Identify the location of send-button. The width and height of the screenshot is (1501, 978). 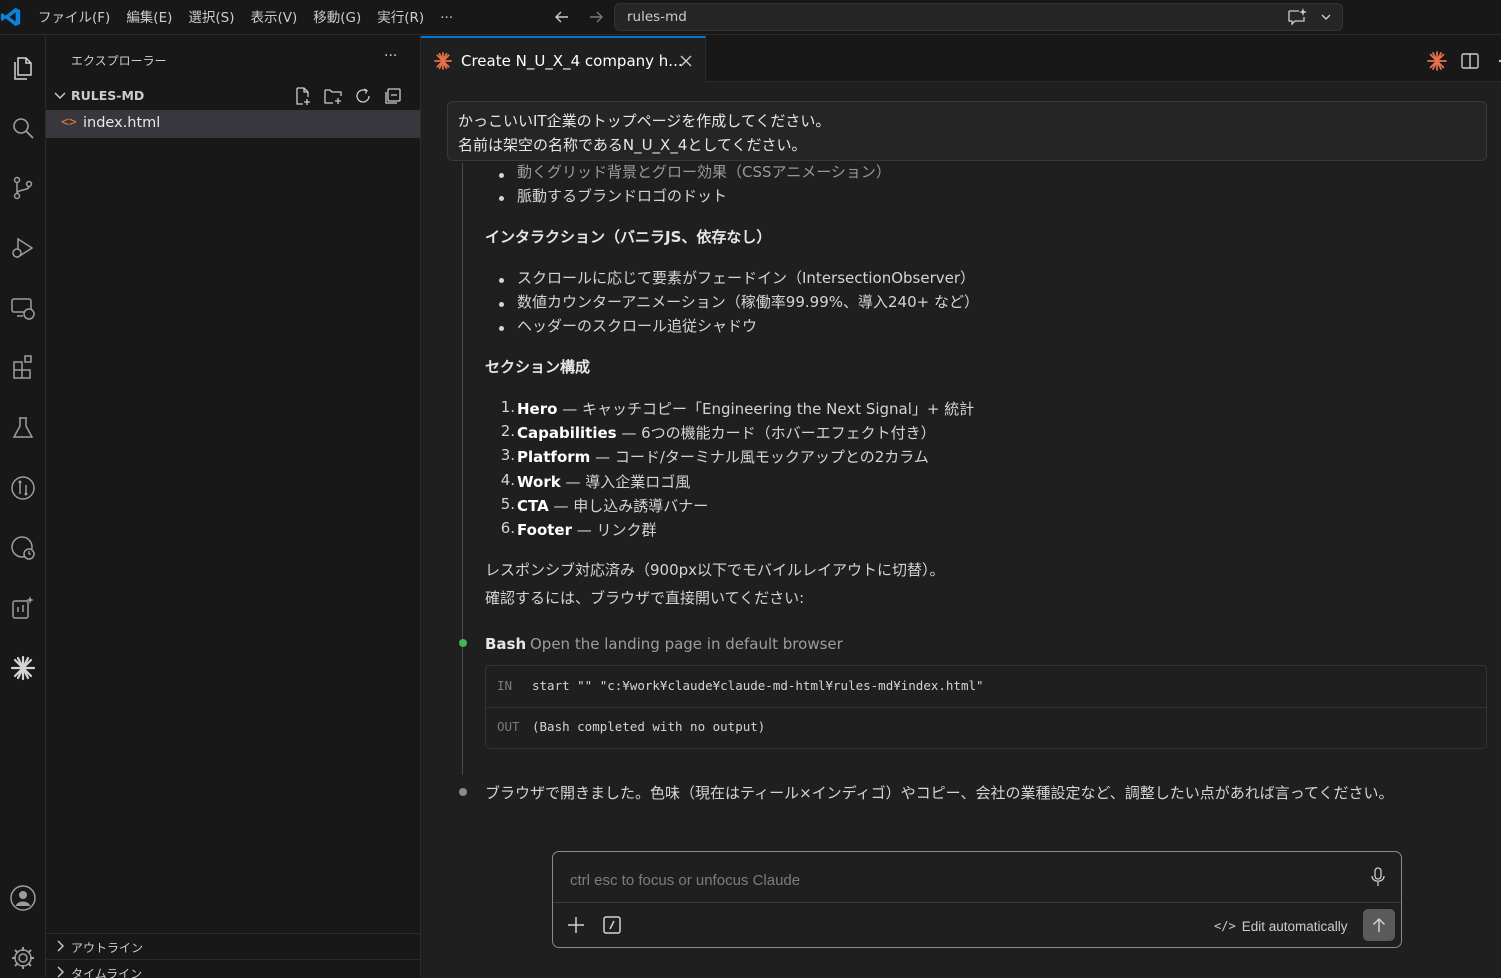
(1379, 925).